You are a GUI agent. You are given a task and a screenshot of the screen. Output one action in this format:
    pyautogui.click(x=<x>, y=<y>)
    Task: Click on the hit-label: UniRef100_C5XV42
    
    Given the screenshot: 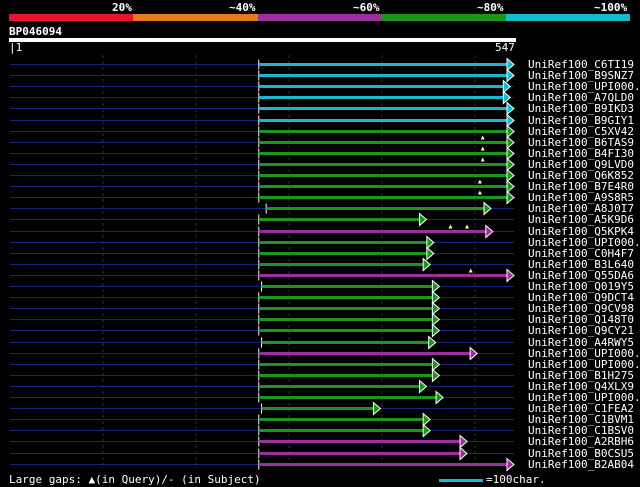 What is the action you would take?
    pyautogui.click(x=581, y=131)
    